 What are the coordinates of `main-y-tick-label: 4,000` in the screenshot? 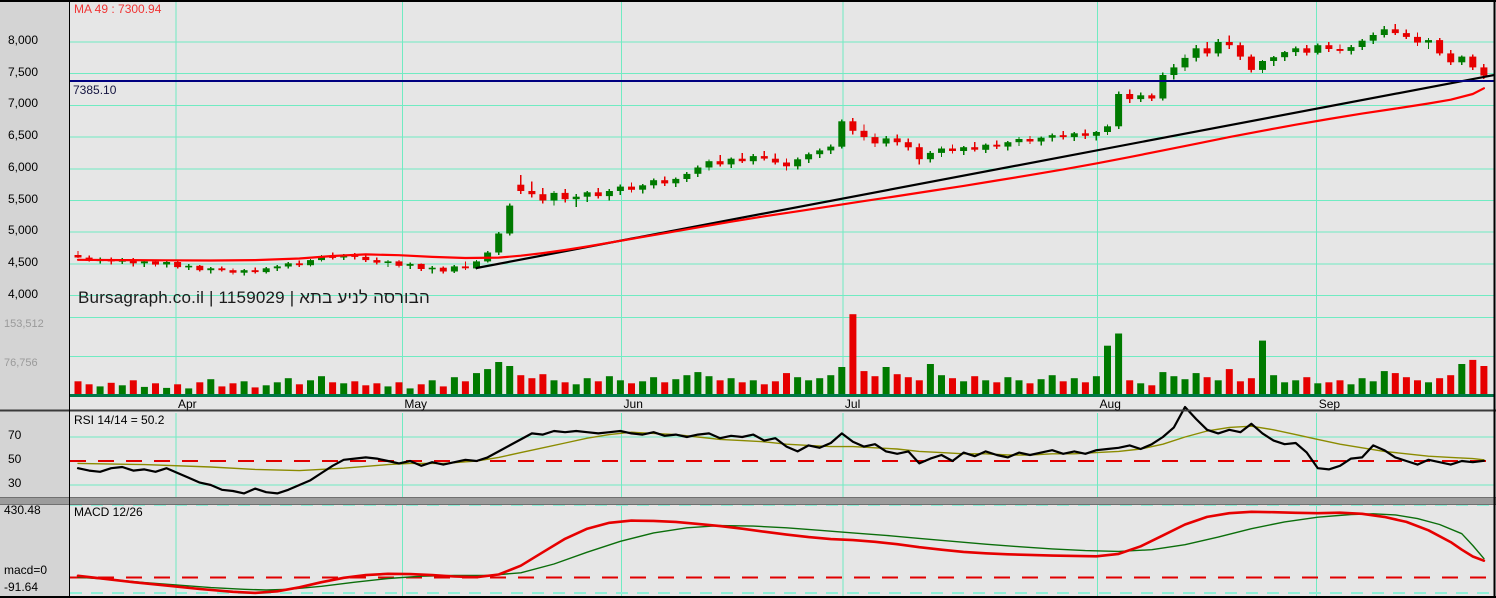 It's located at (23, 293).